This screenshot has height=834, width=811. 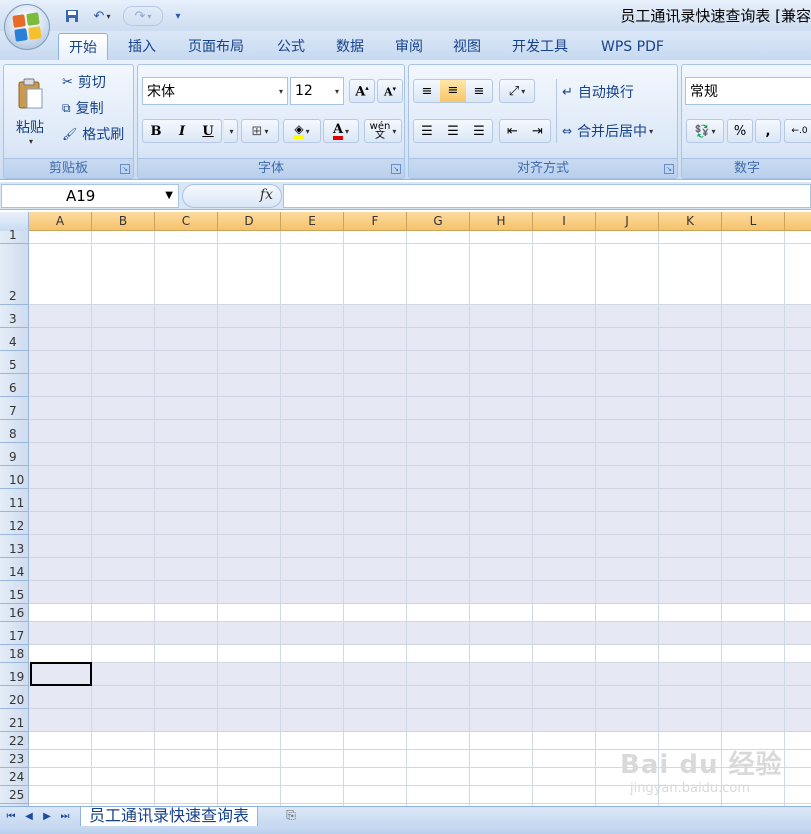 I want to click on customize-quick-access-icon: ▾, so click(x=178, y=16).